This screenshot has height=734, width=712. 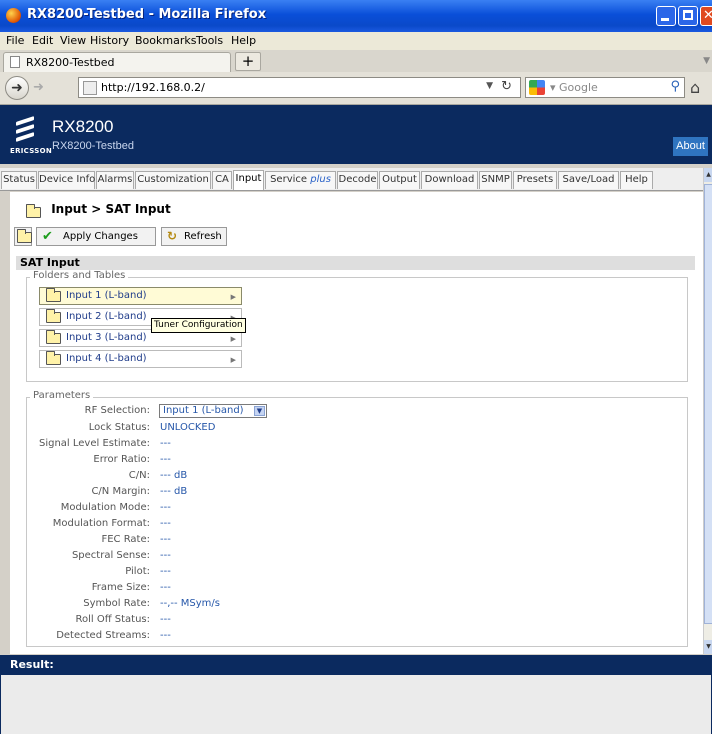 What do you see at coordinates (140, 296) in the screenshot?
I see `folder-item-input-1: Input 1 (L-band) ▶` at bounding box center [140, 296].